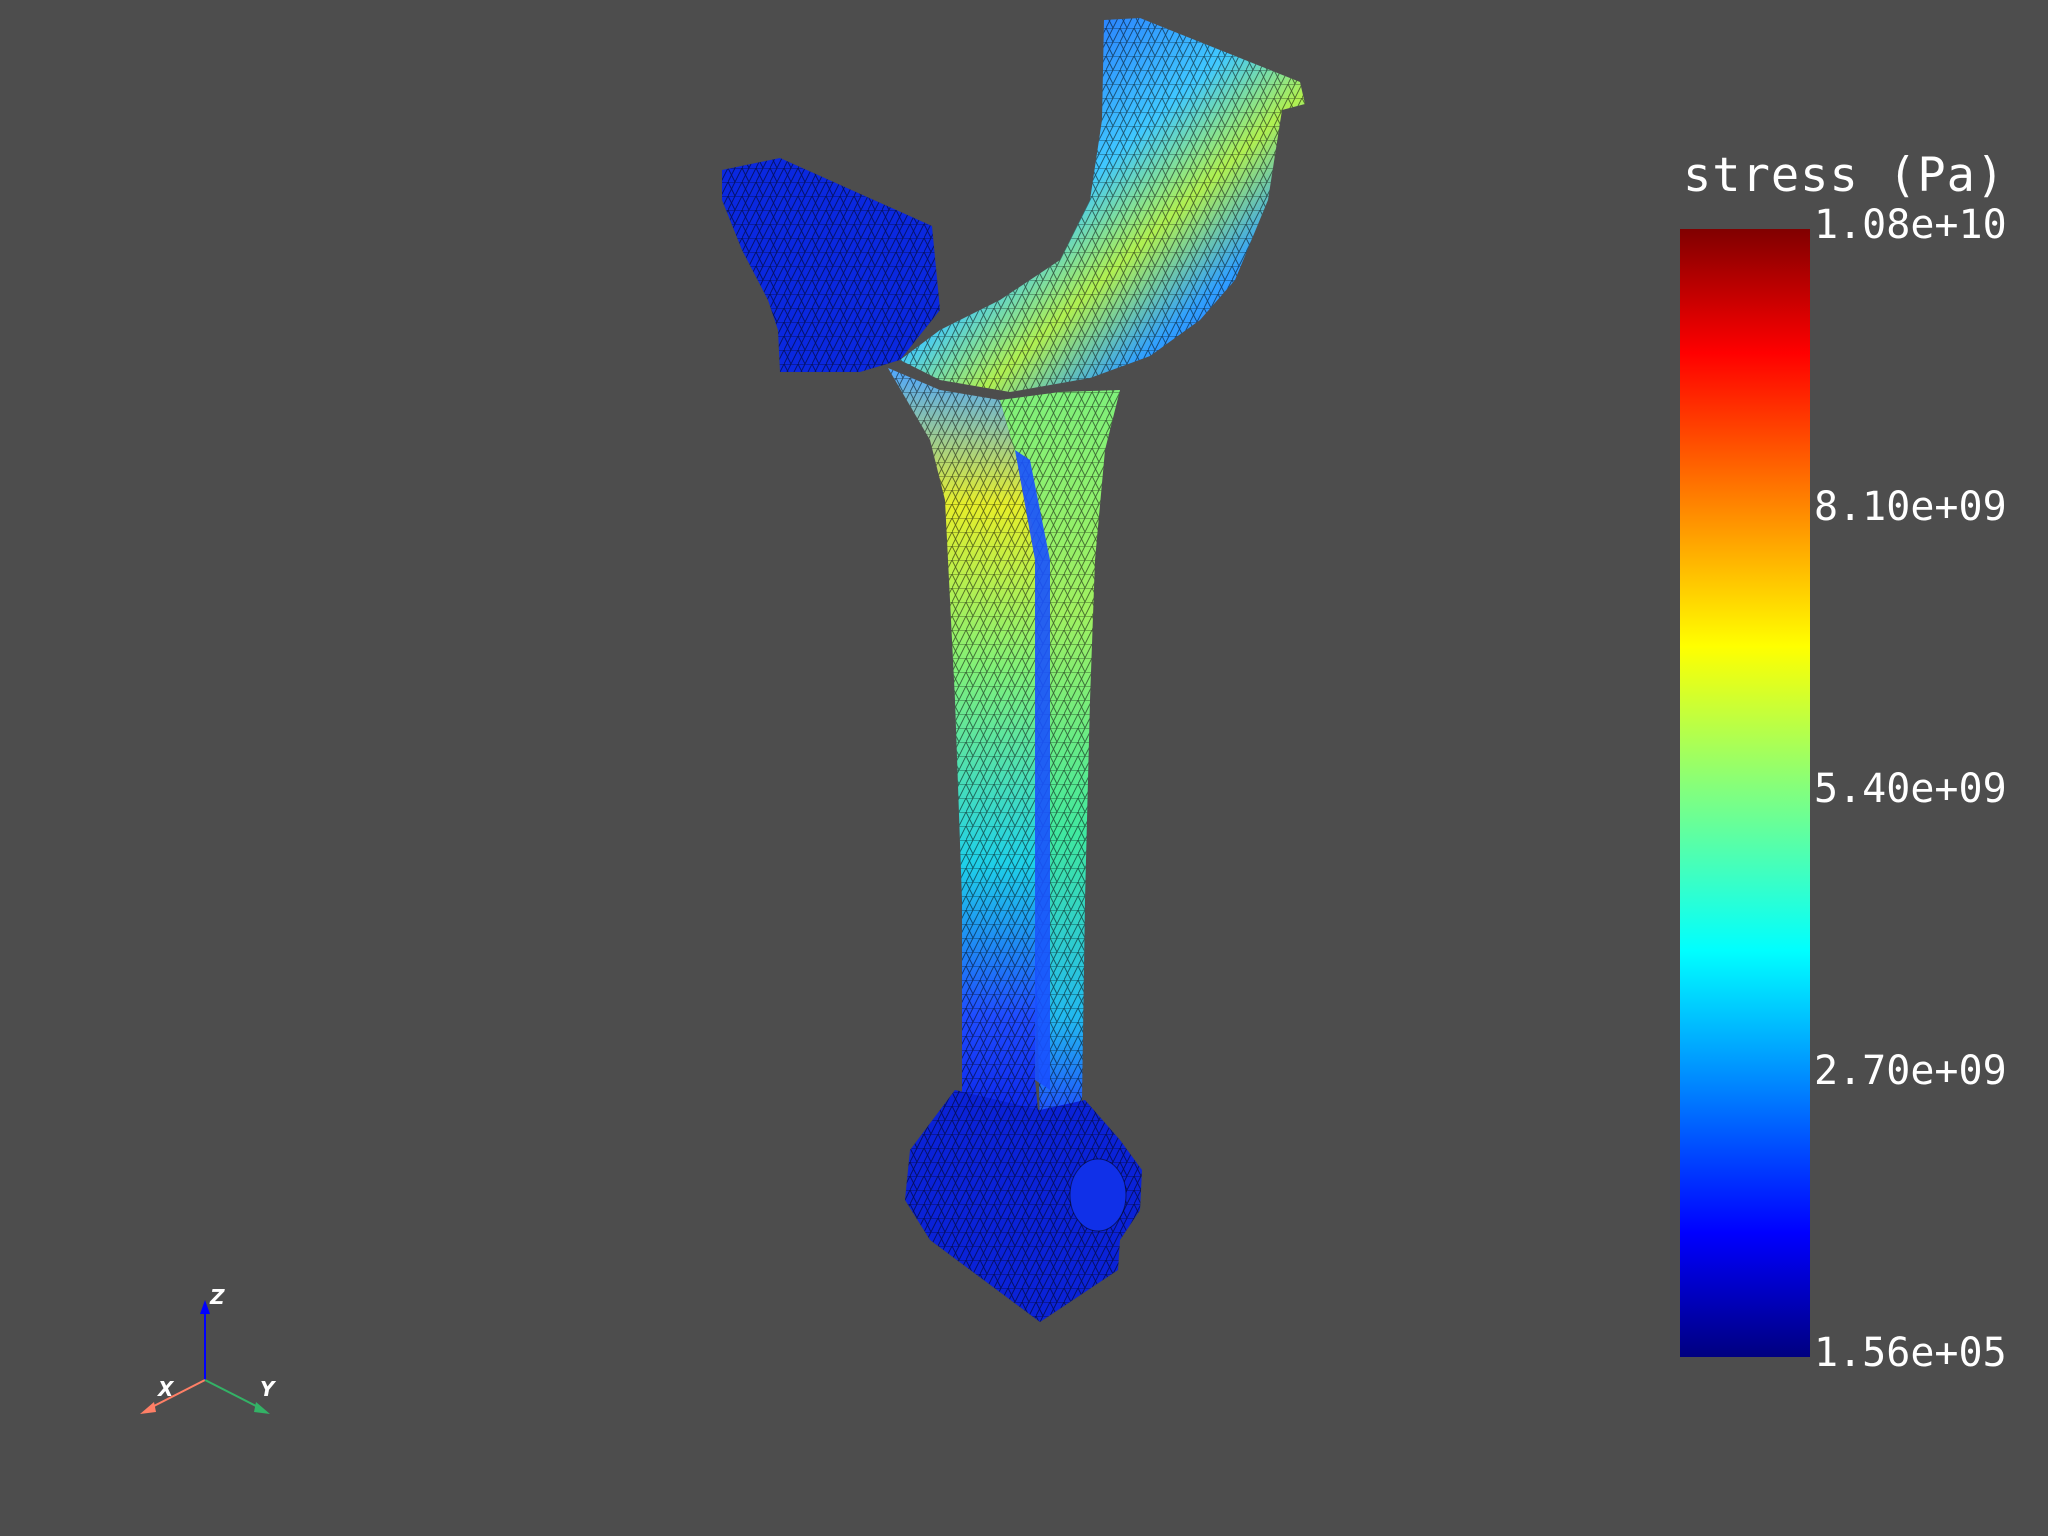 The width and height of the screenshot is (2048, 1536). I want to click on scalar-bar-tick-label: 5.40e+09, so click(1910, 789).